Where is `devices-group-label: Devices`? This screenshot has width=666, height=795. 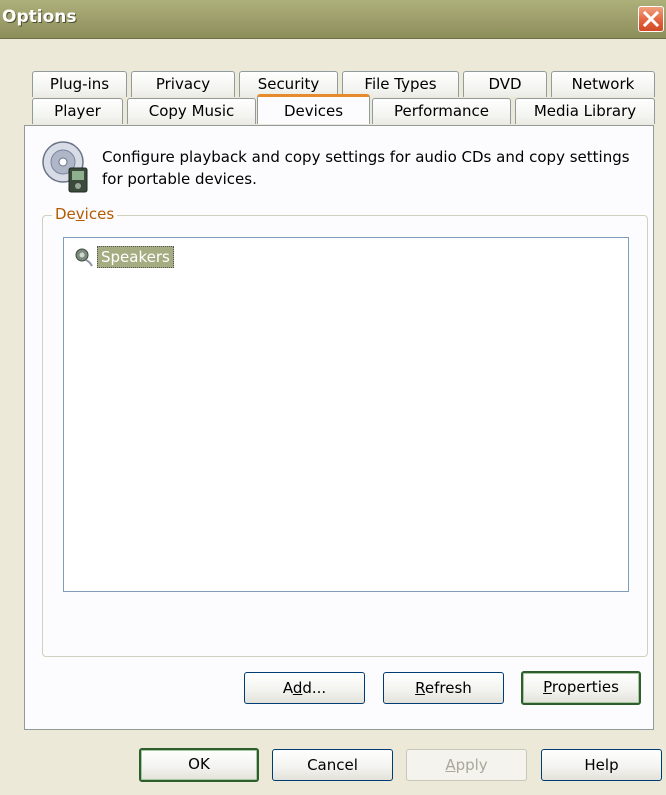
devices-group-label: Devices is located at coordinates (85, 214).